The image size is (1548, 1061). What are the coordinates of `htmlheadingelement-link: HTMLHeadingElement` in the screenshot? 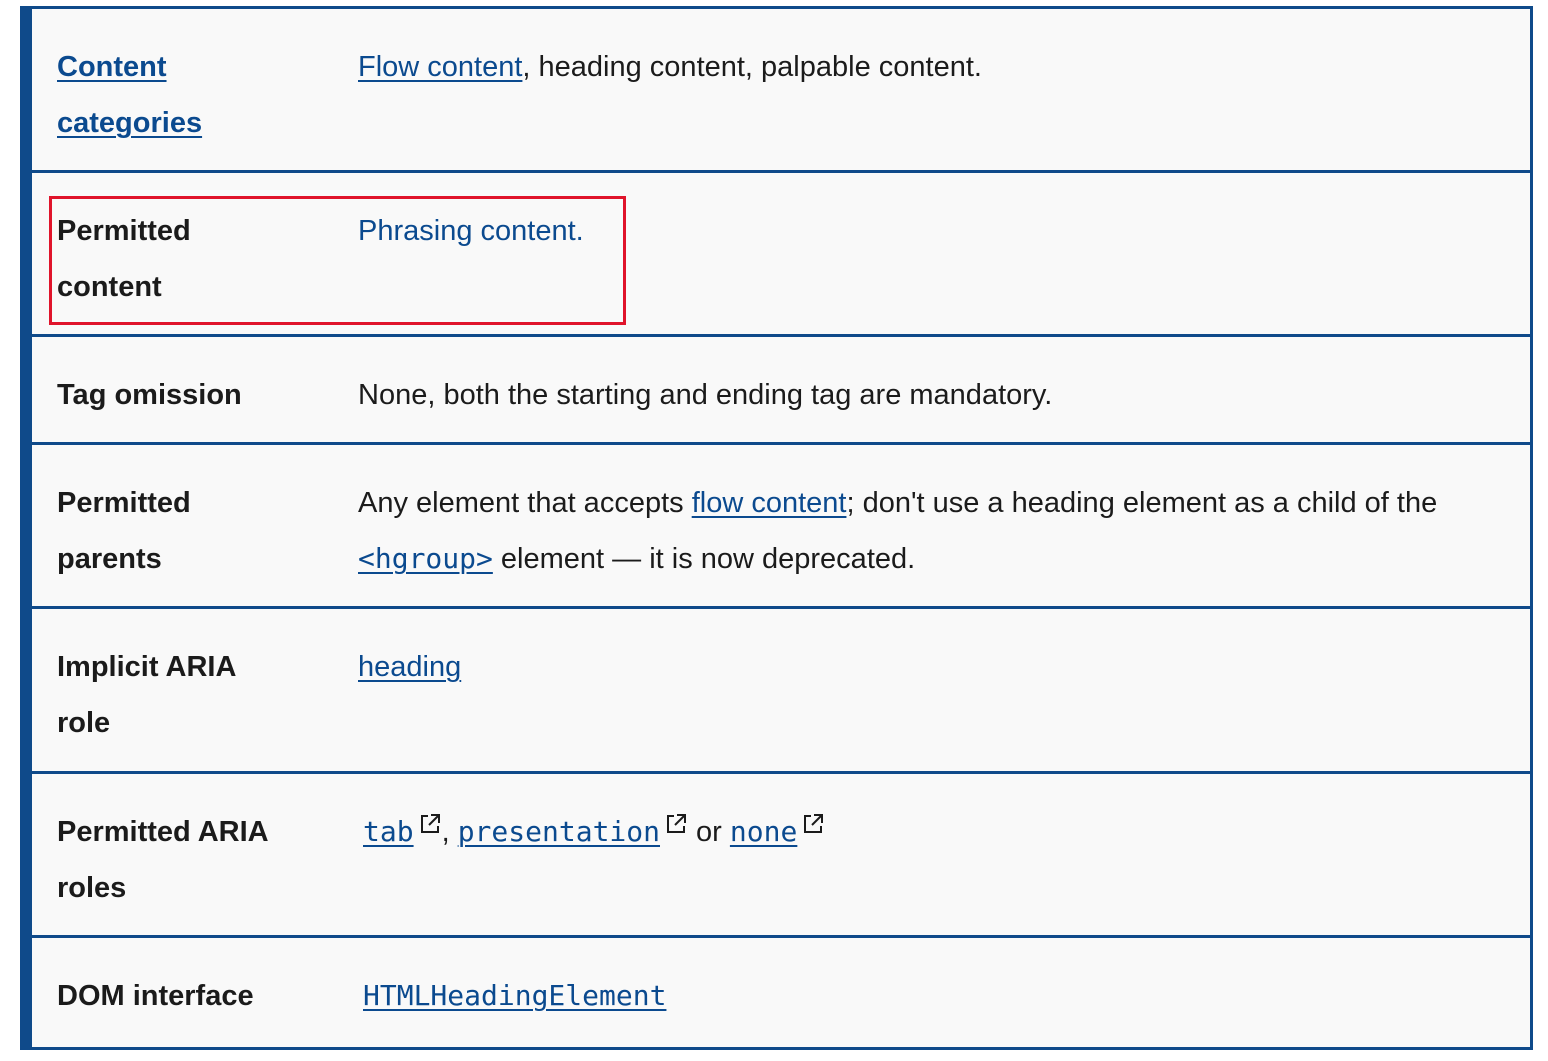 It's located at (514, 995).